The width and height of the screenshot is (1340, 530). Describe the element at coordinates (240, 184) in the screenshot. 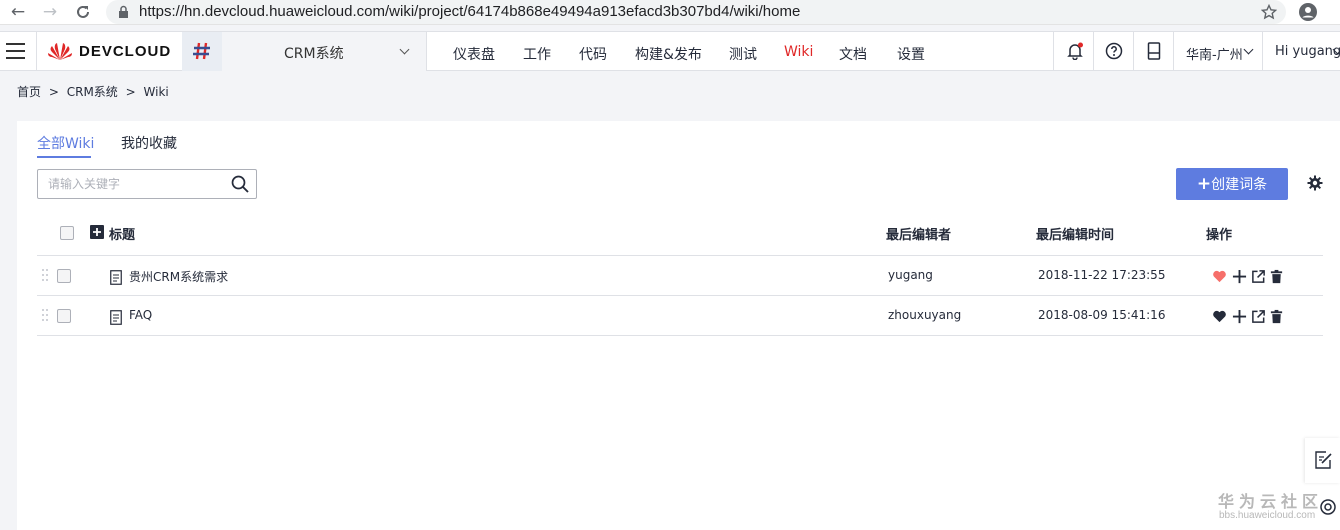

I see `search-icon` at that location.